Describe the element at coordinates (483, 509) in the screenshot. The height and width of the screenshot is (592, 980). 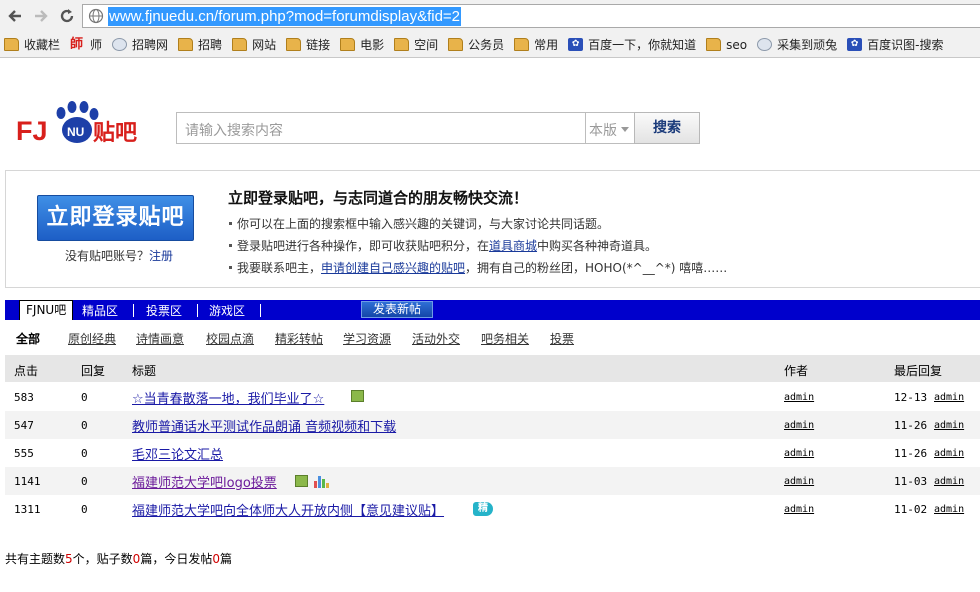
I see `digest-badge: 精` at that location.